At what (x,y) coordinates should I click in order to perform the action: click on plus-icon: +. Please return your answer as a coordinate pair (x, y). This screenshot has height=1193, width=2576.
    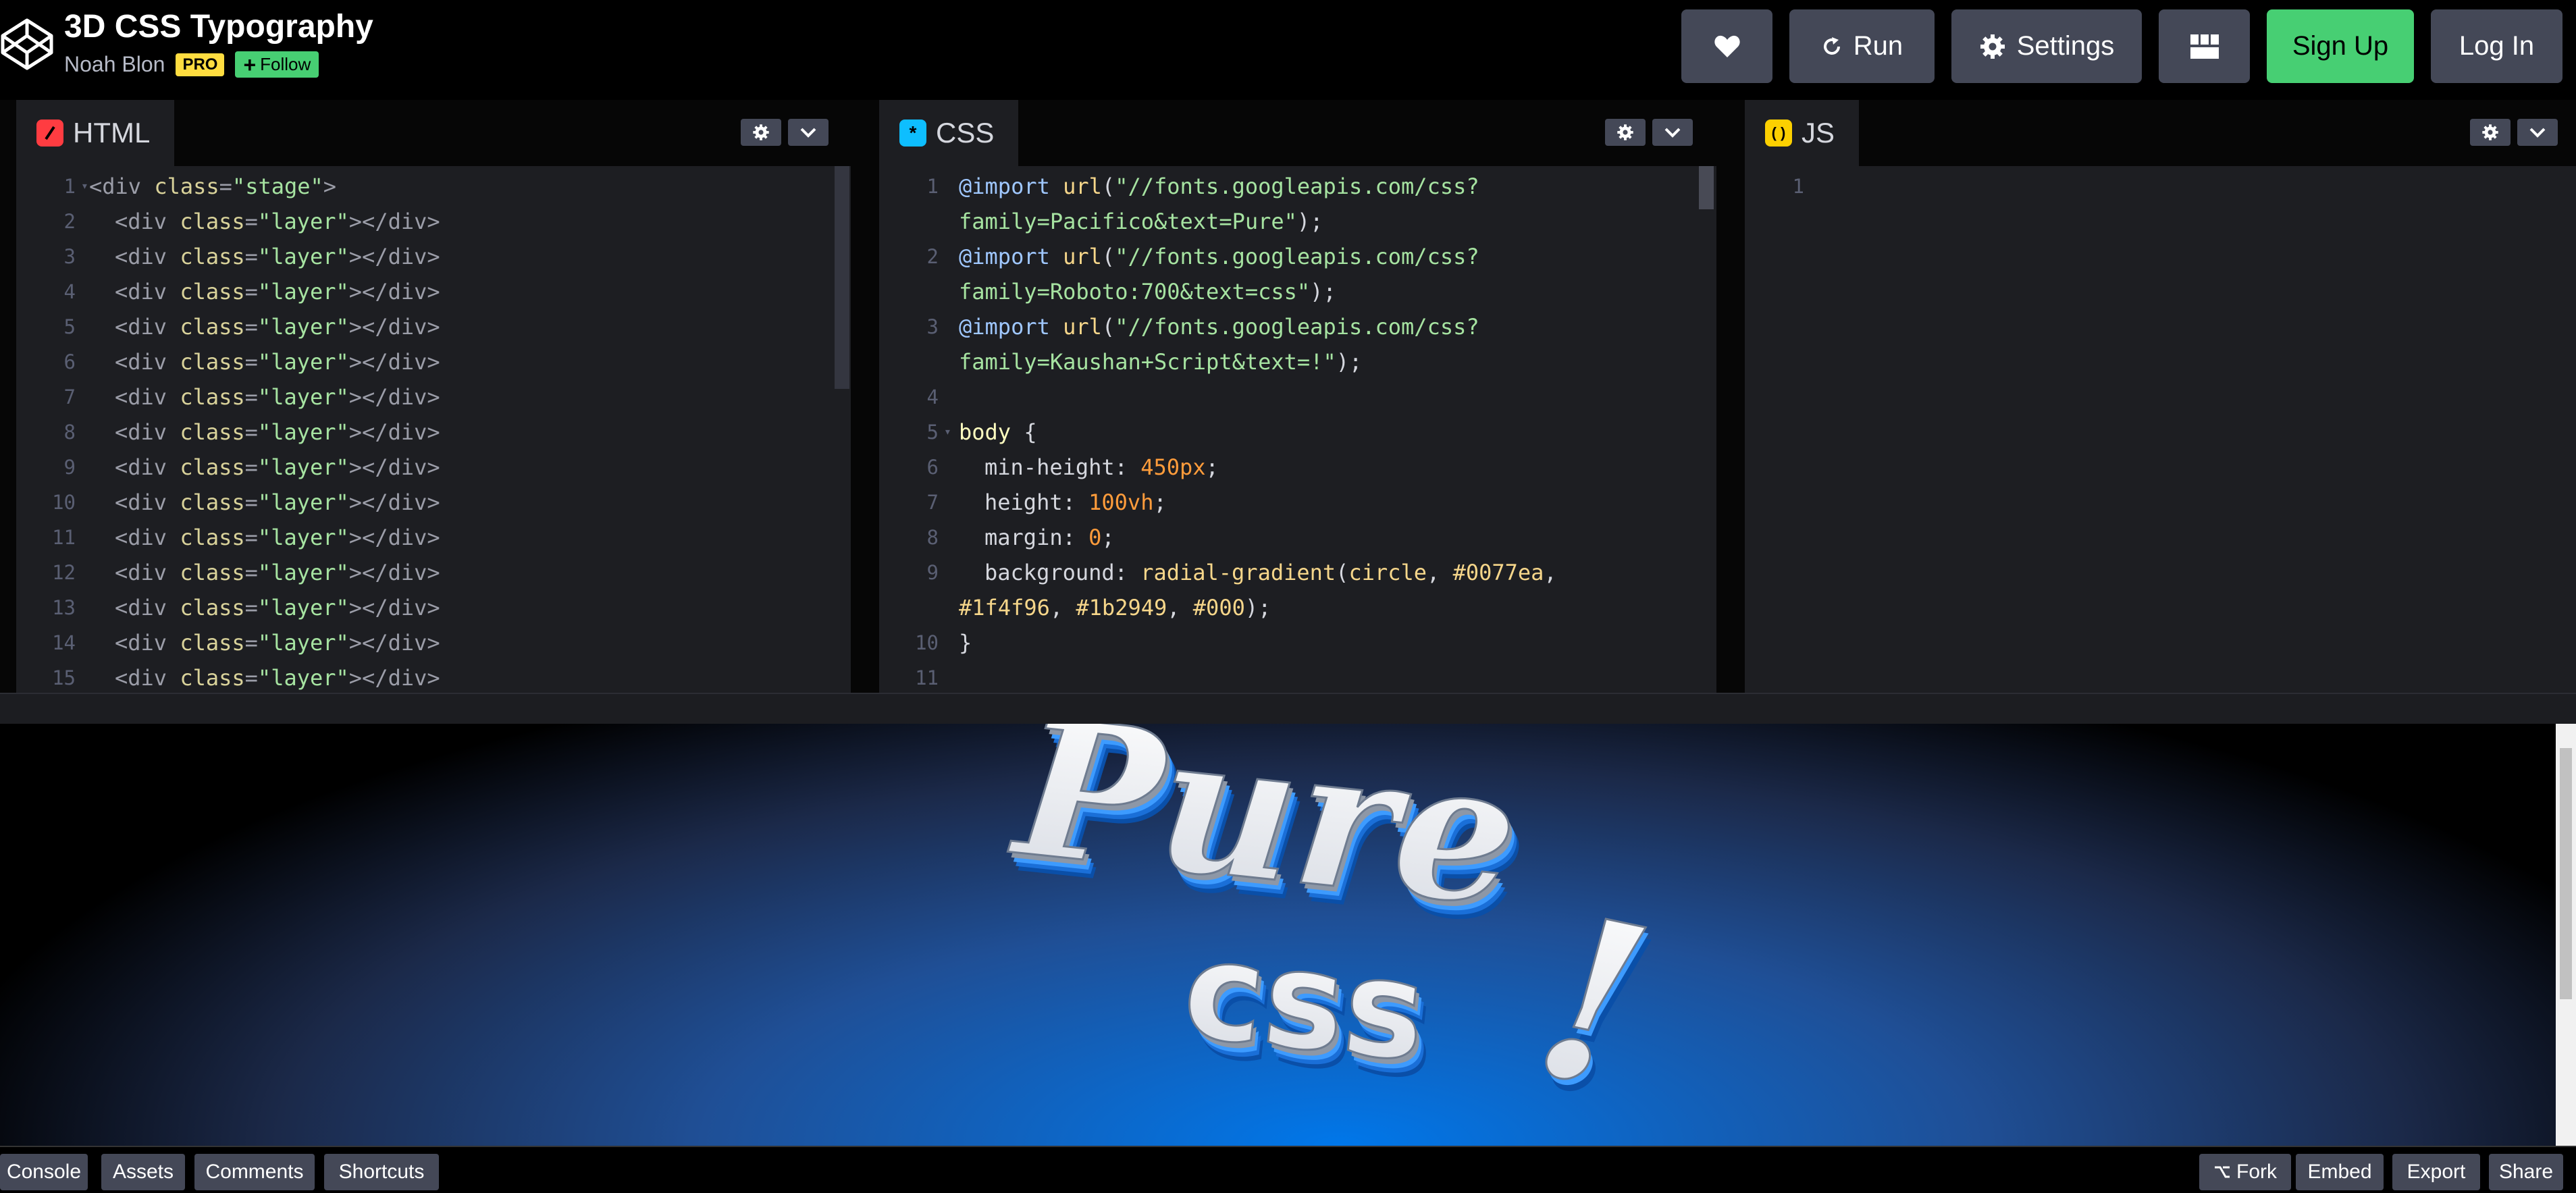
    Looking at the image, I should click on (250, 65).